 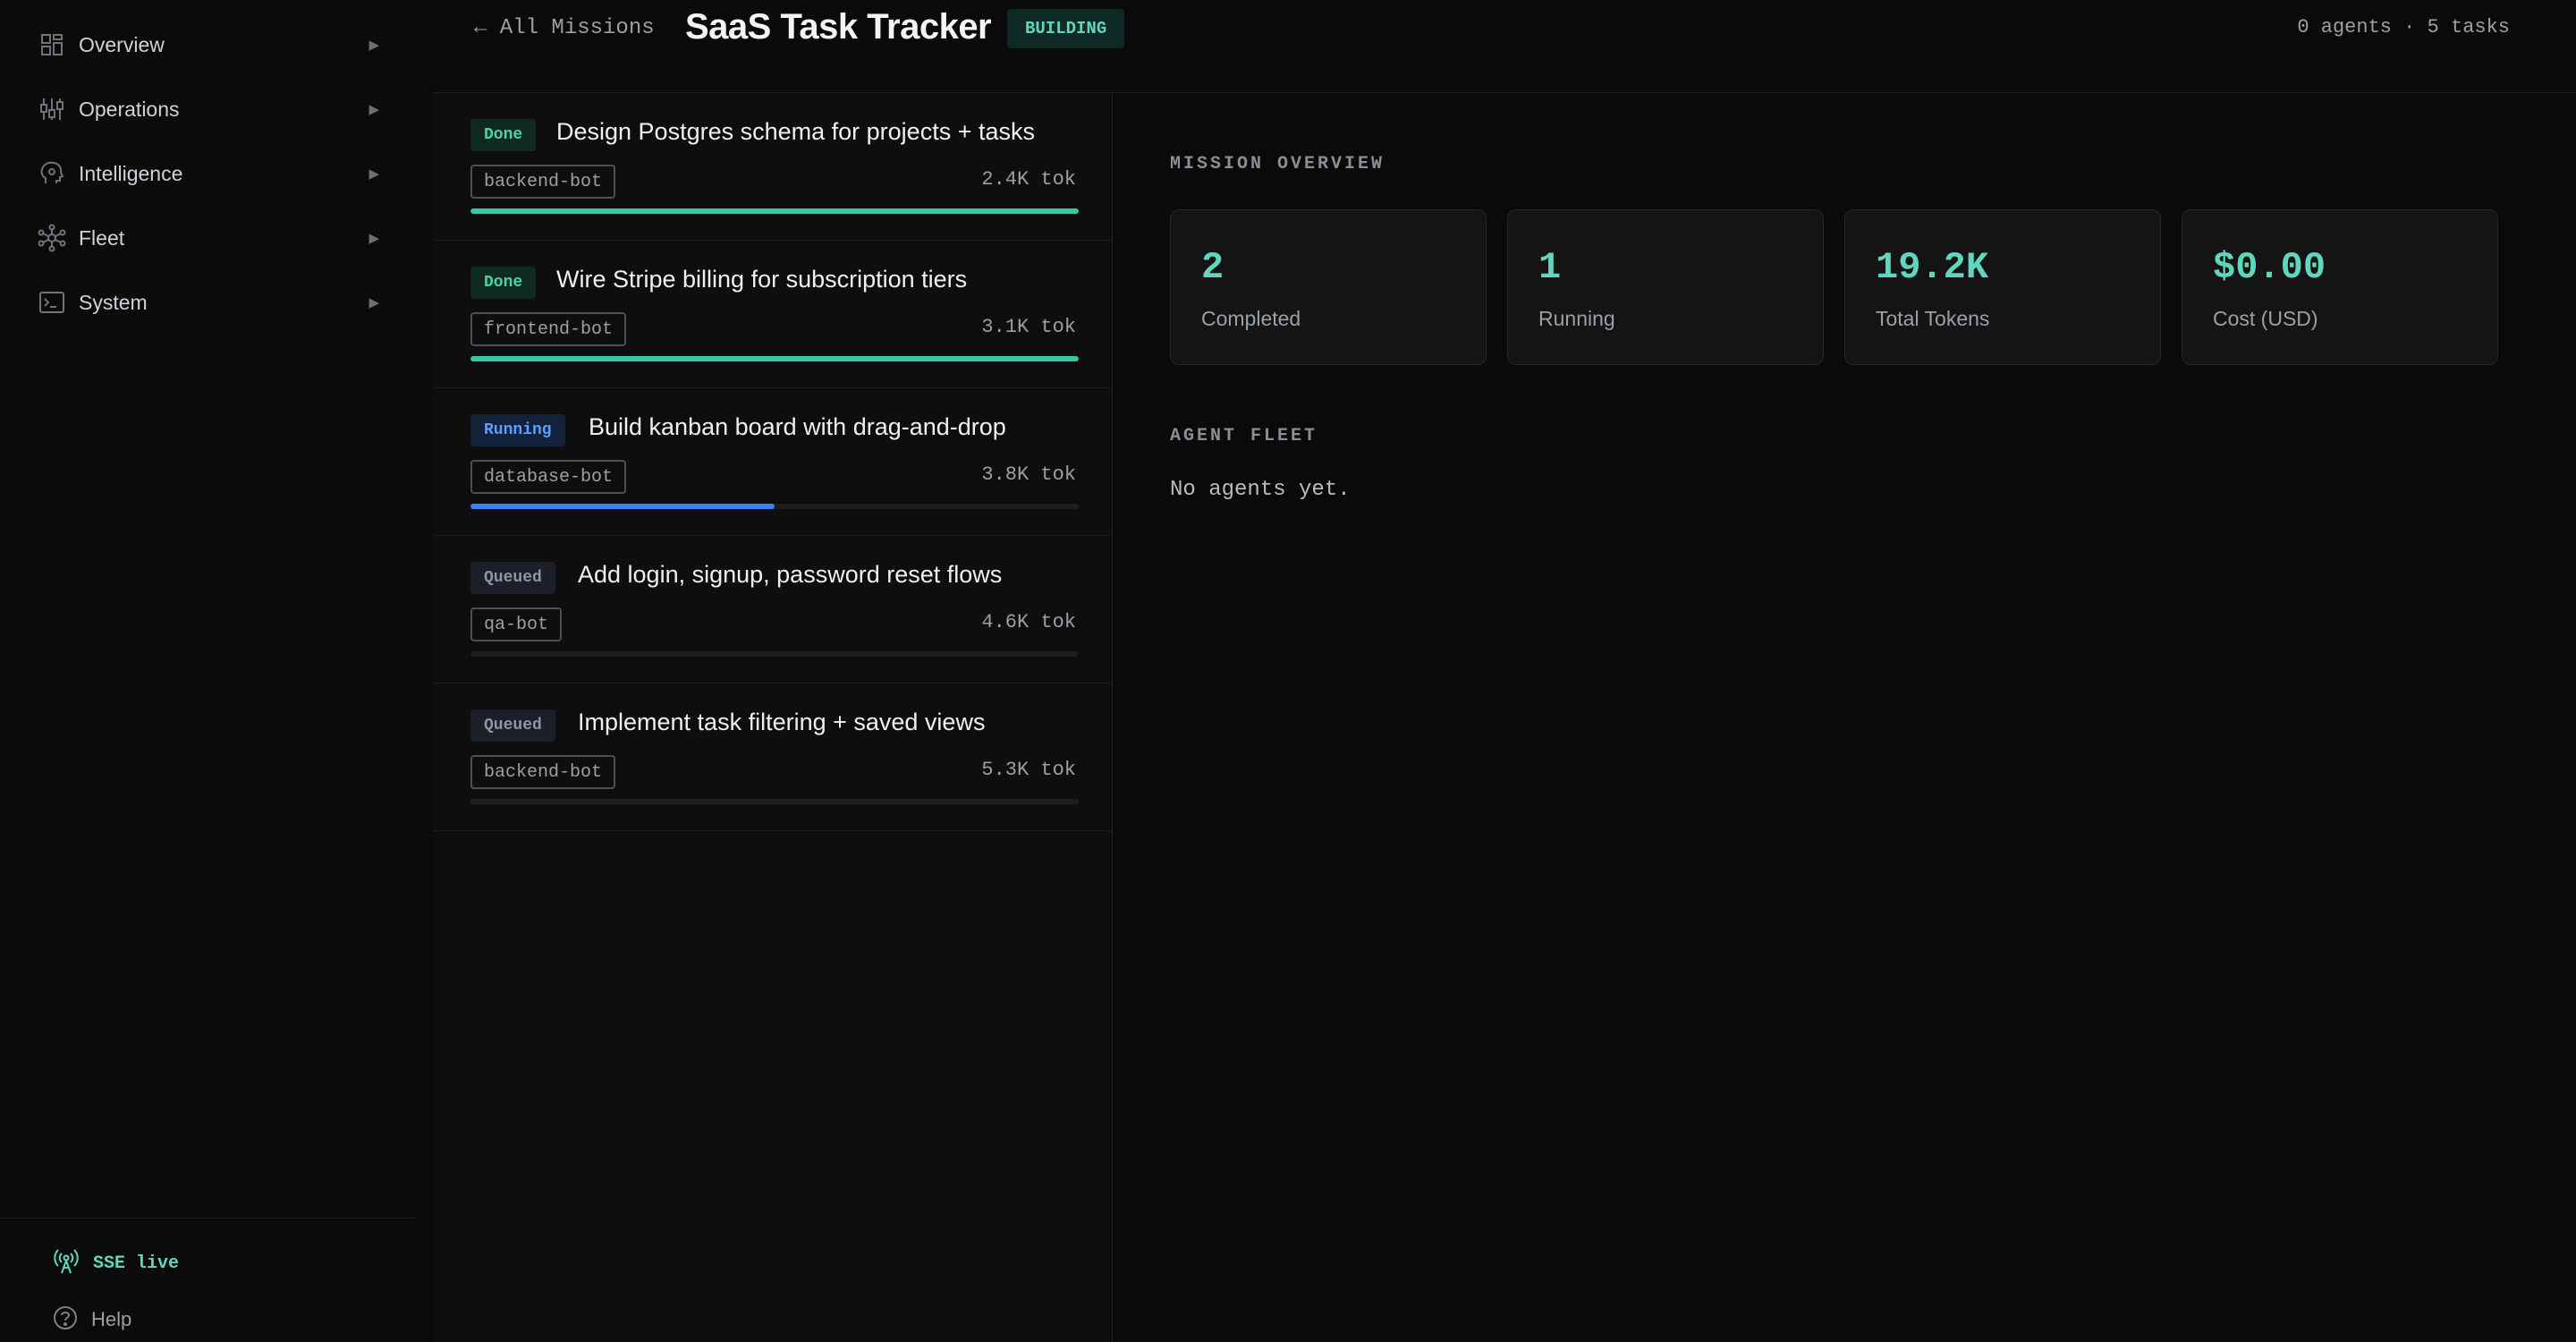 What do you see at coordinates (1028, 622) in the screenshot?
I see `task-token-count: 4.6K tok` at bounding box center [1028, 622].